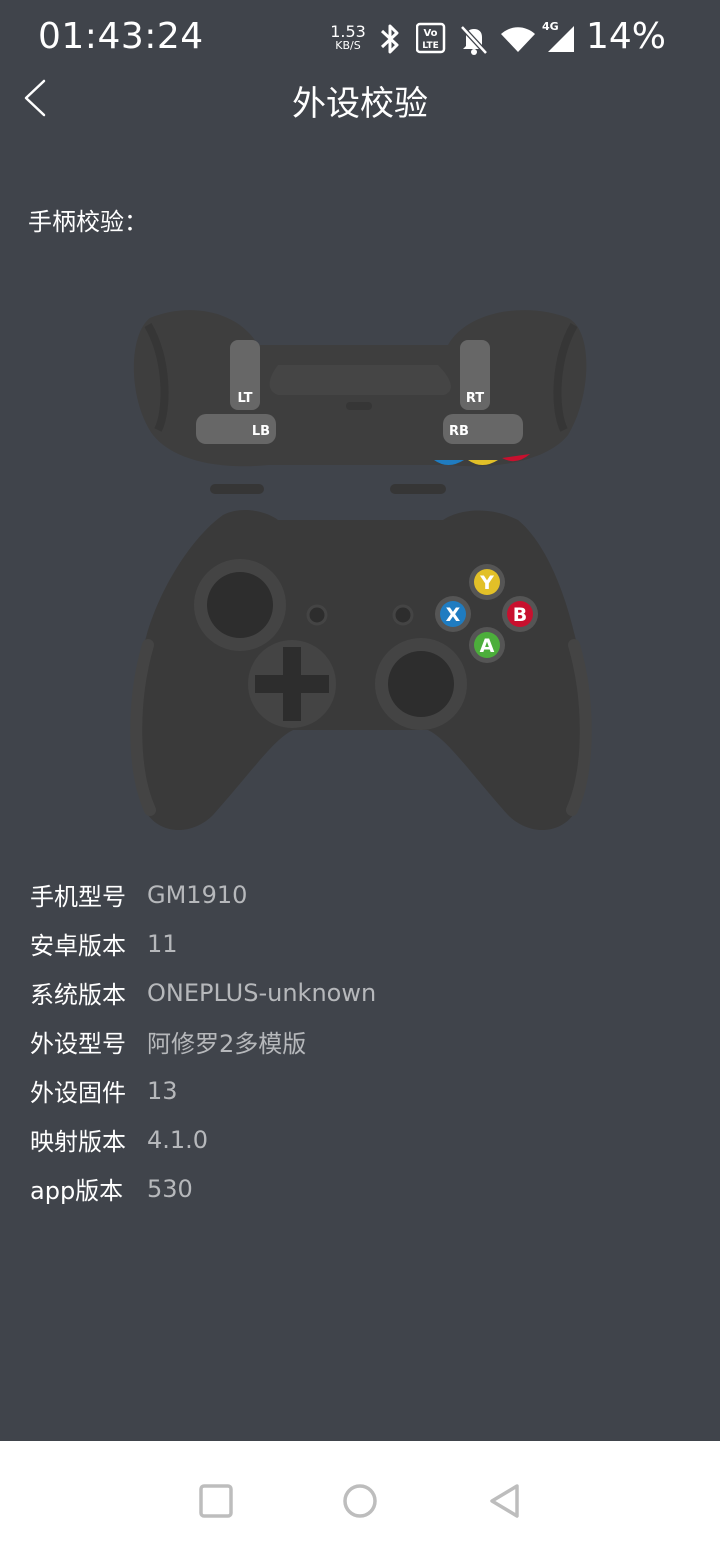  I want to click on gamepad-front-view: Y X B A, so click(361, 670).